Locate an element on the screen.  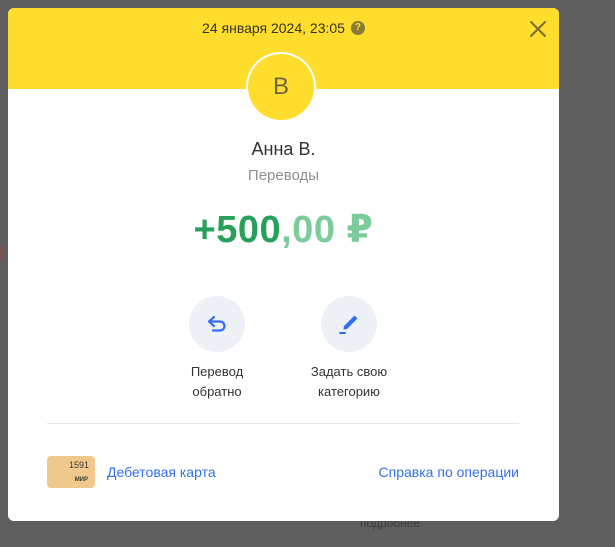
set-category-circle is located at coordinates (349, 324).